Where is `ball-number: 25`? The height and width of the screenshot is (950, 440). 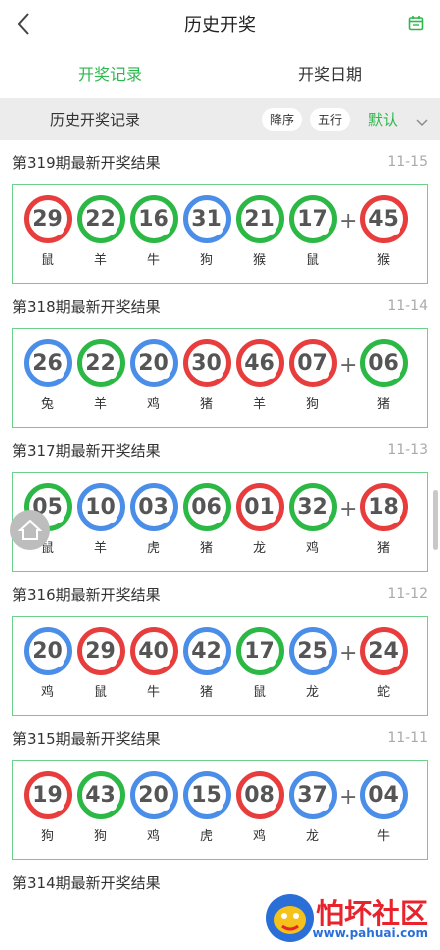
ball-number: 25 is located at coordinates (312, 651).